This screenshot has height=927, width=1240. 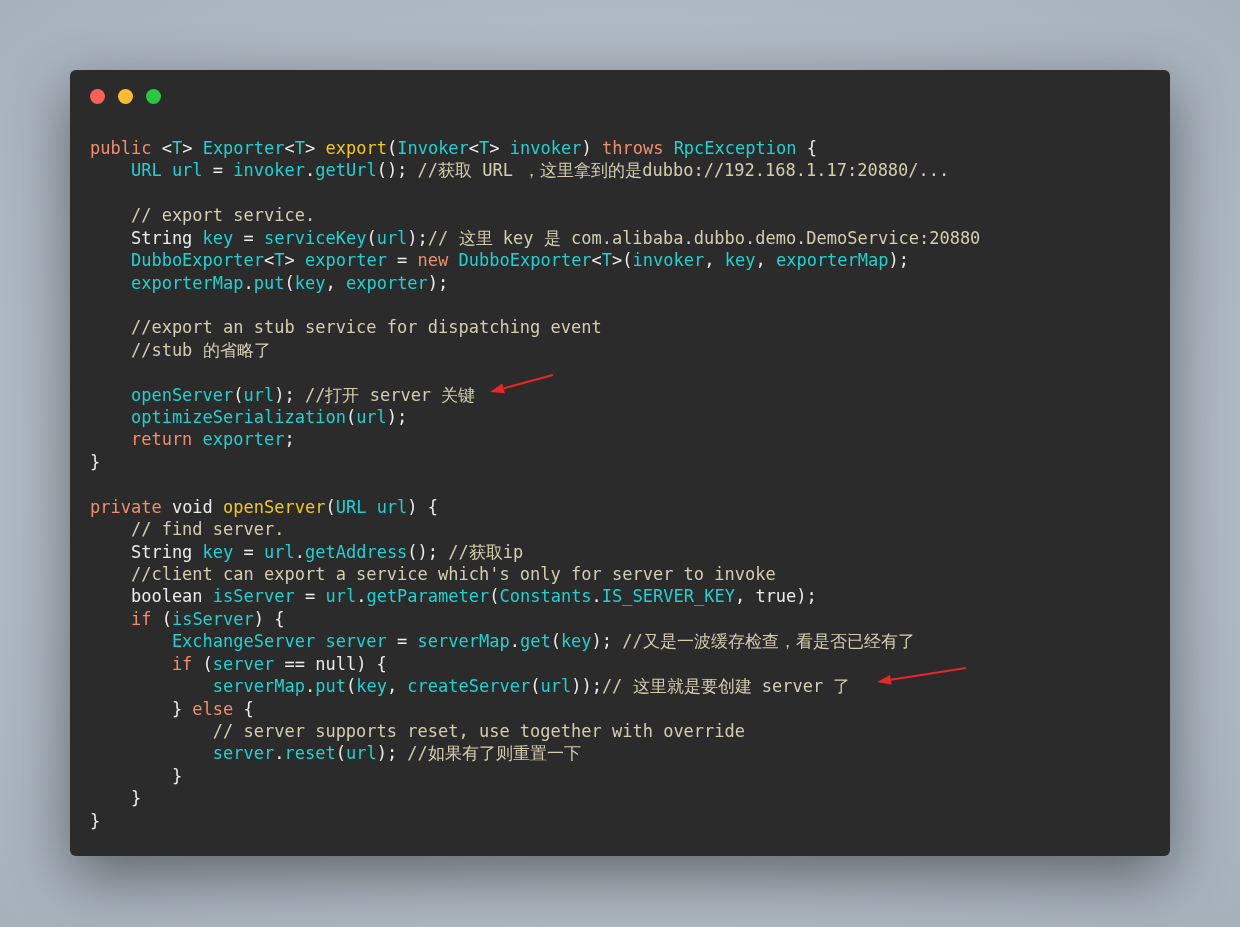 I want to click on code-line: String key = serviceKey(url);// 这里 key 是 com.alibaba.dubbo.demo.DemoService:20880, so click(x=555, y=238).